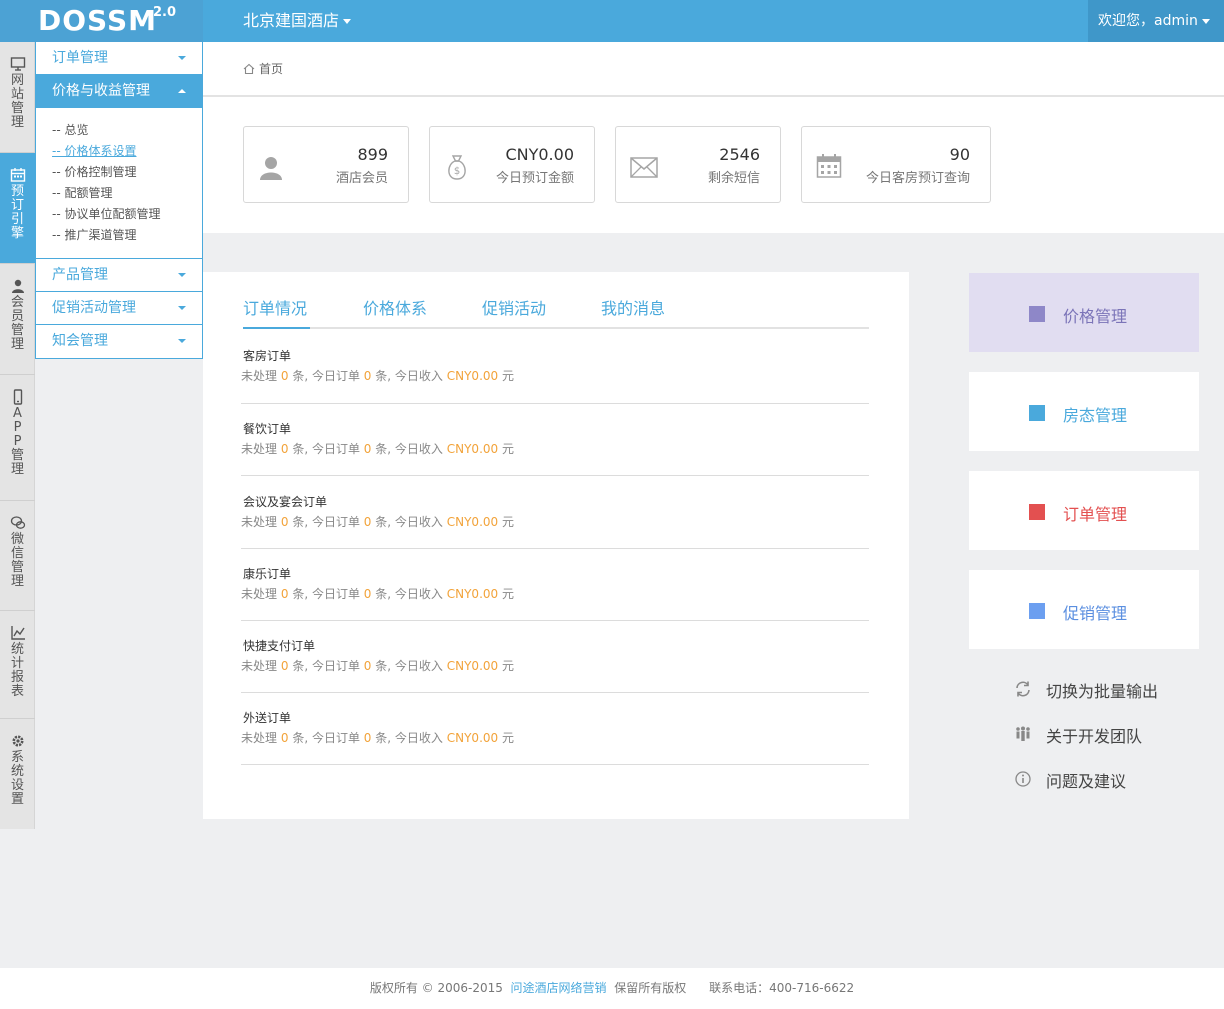  What do you see at coordinates (17, 397) in the screenshot?
I see `phone-icon` at bounding box center [17, 397].